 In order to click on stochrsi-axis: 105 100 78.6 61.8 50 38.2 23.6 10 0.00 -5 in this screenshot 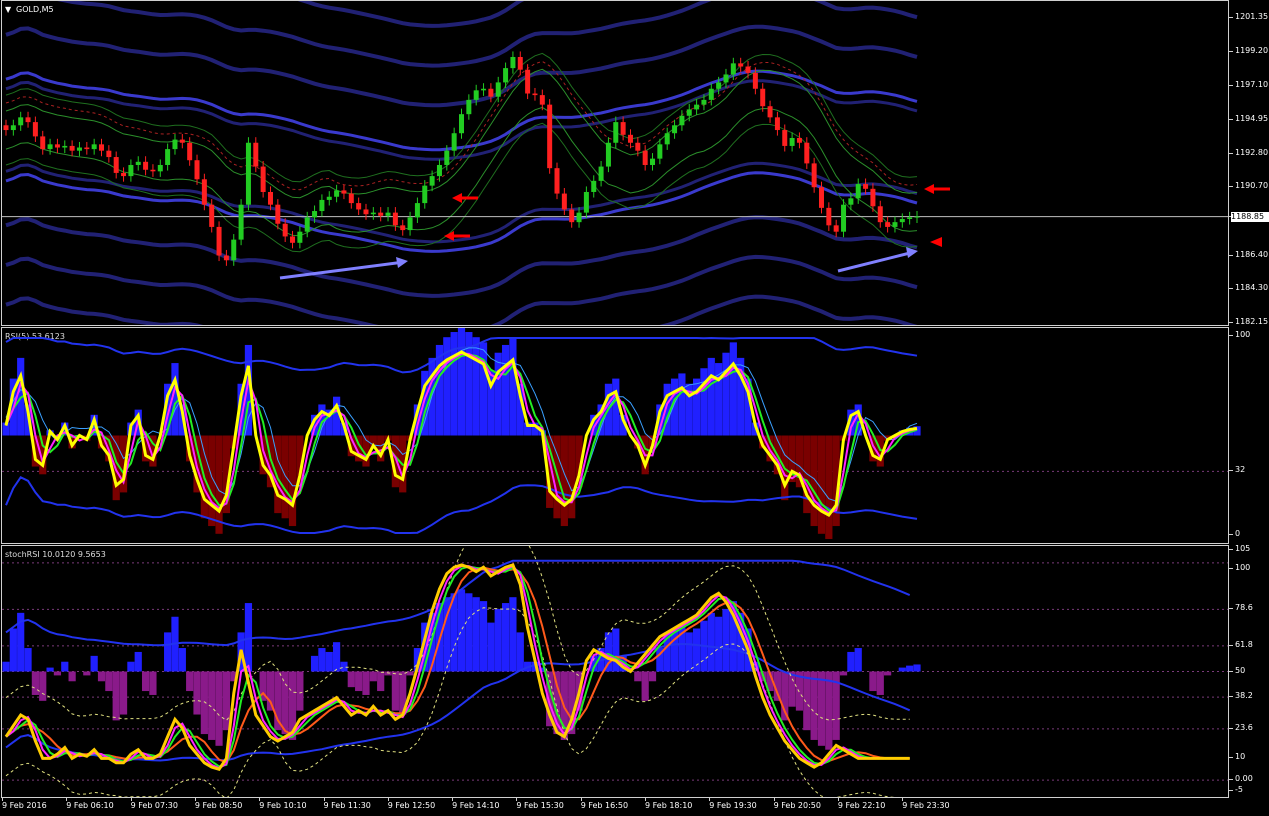, I will do `click(1249, 671)`.